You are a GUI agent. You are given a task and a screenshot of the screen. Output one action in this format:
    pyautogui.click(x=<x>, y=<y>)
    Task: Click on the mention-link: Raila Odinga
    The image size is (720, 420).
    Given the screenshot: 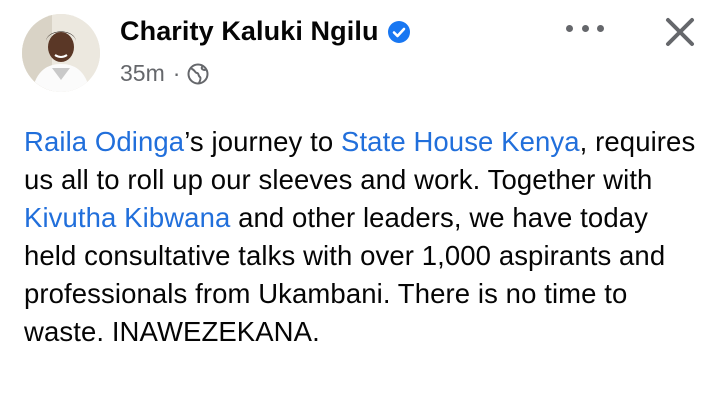 What is the action you would take?
    pyautogui.click(x=104, y=141)
    